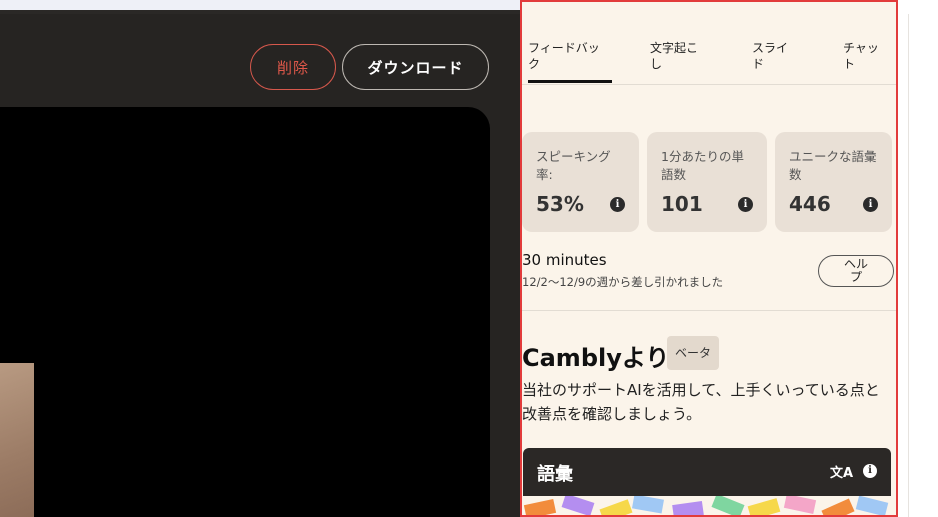  I want to click on browser-top-strip, so click(260, 5).